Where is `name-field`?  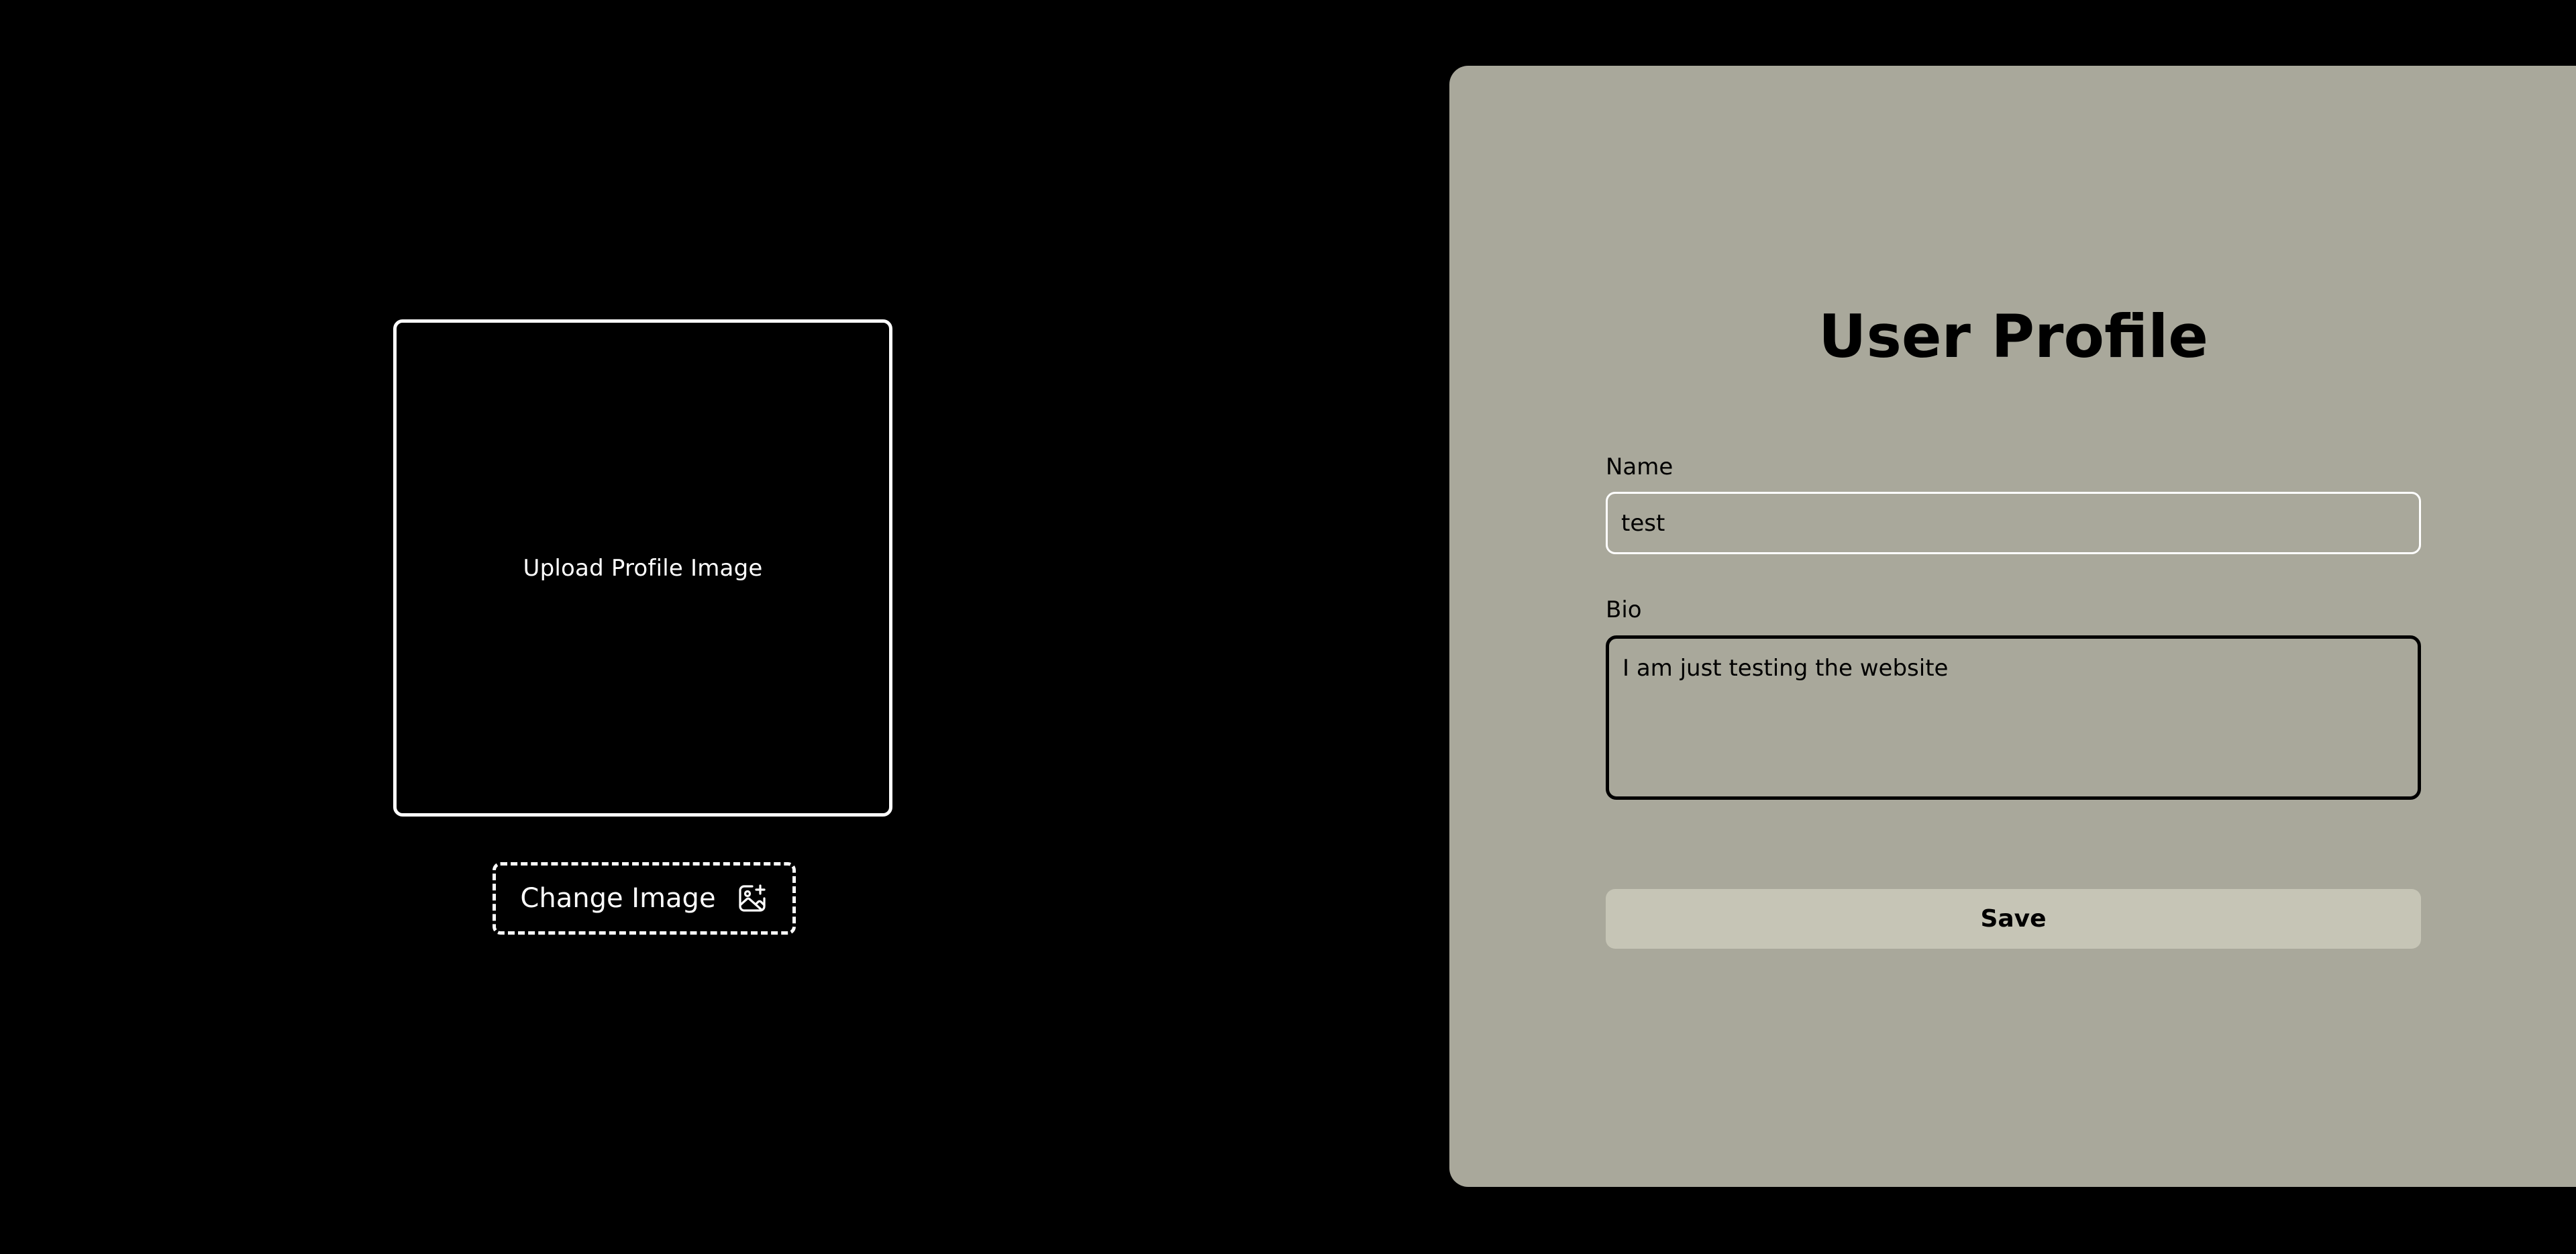
name-field is located at coordinates (2013, 523).